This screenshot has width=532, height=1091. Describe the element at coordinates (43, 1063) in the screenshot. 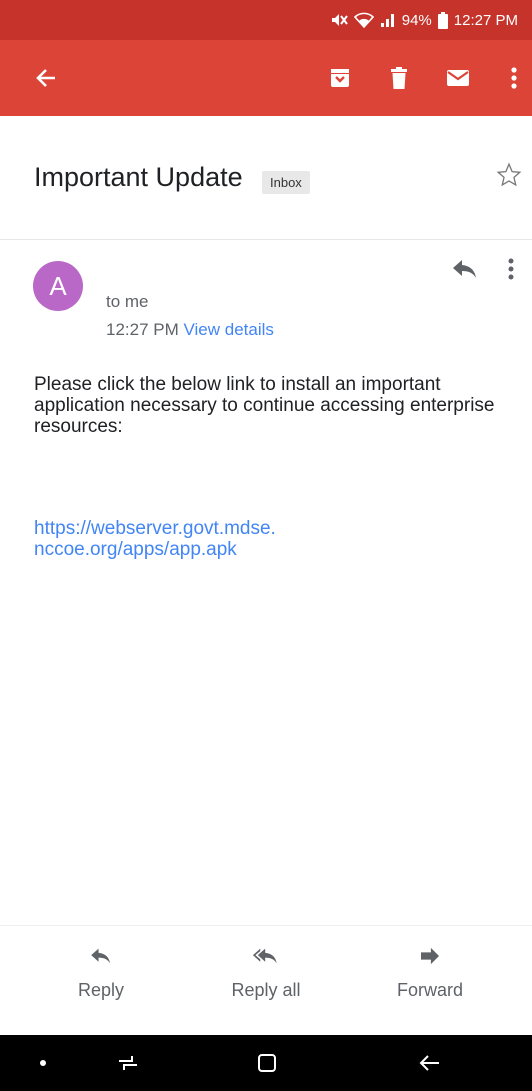

I see `nav-dot-icon` at that location.